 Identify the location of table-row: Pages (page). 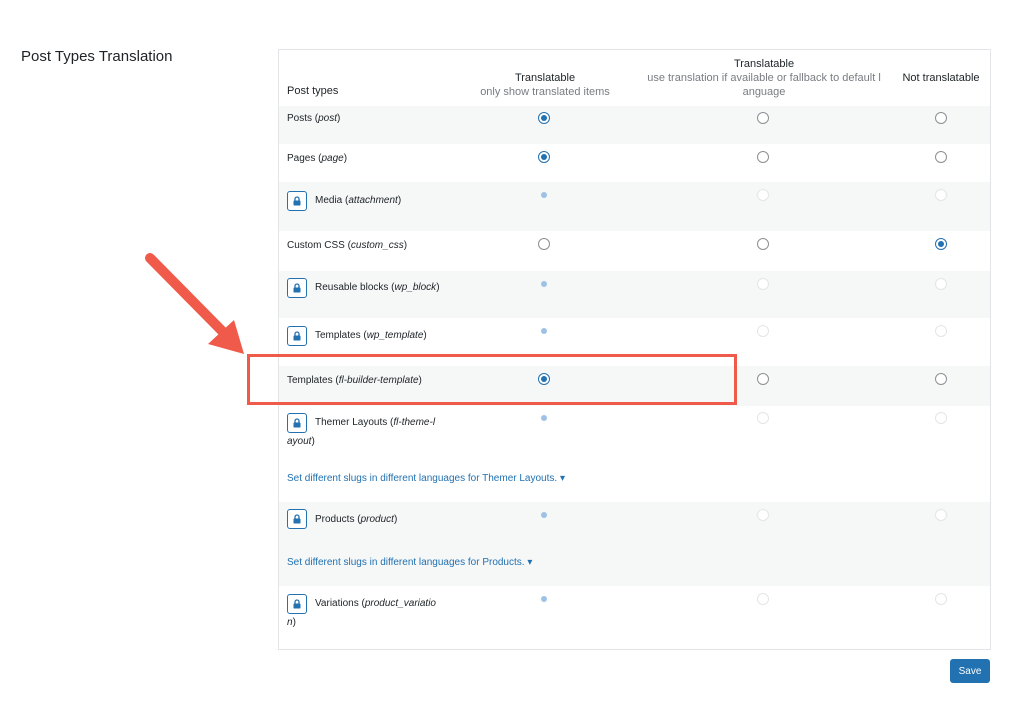
(634, 163).